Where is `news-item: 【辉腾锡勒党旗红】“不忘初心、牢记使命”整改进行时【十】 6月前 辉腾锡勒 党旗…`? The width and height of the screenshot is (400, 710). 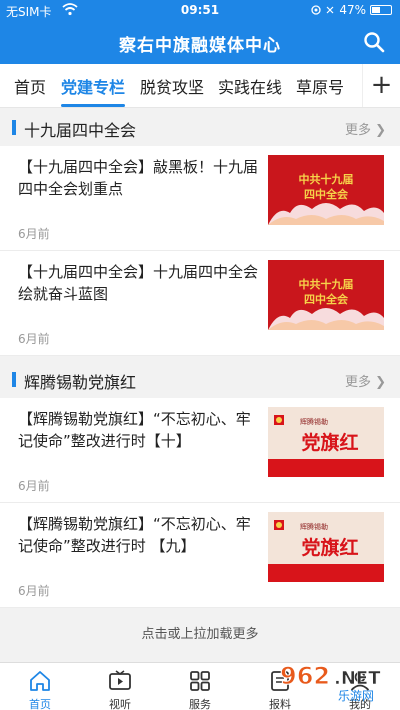 news-item: 【辉腾锡勒党旗红】“不忘初心、牢记使命”整改进行时【十】 6月前 辉腾锡勒 党旗… is located at coordinates (200, 450).